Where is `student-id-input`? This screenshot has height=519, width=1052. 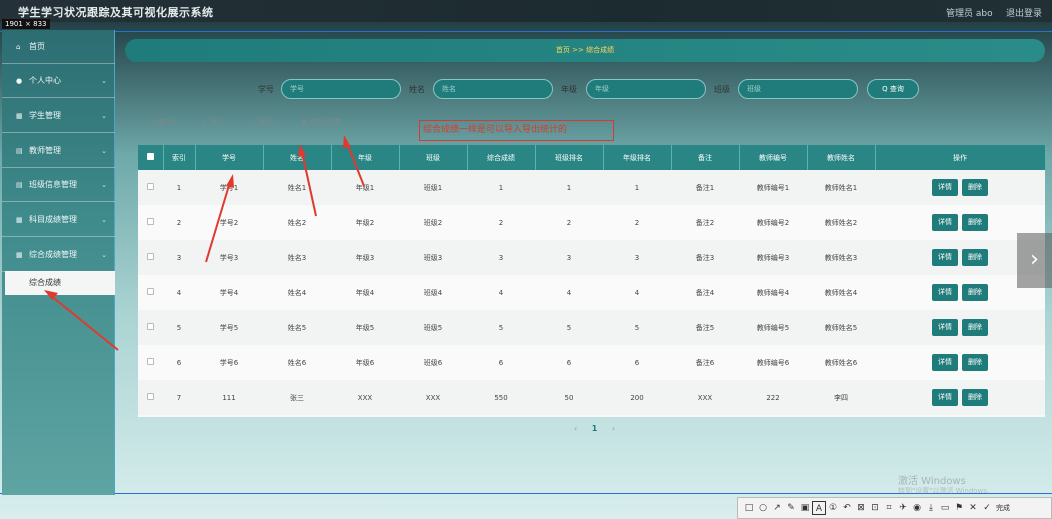
student-id-input is located at coordinates (341, 89).